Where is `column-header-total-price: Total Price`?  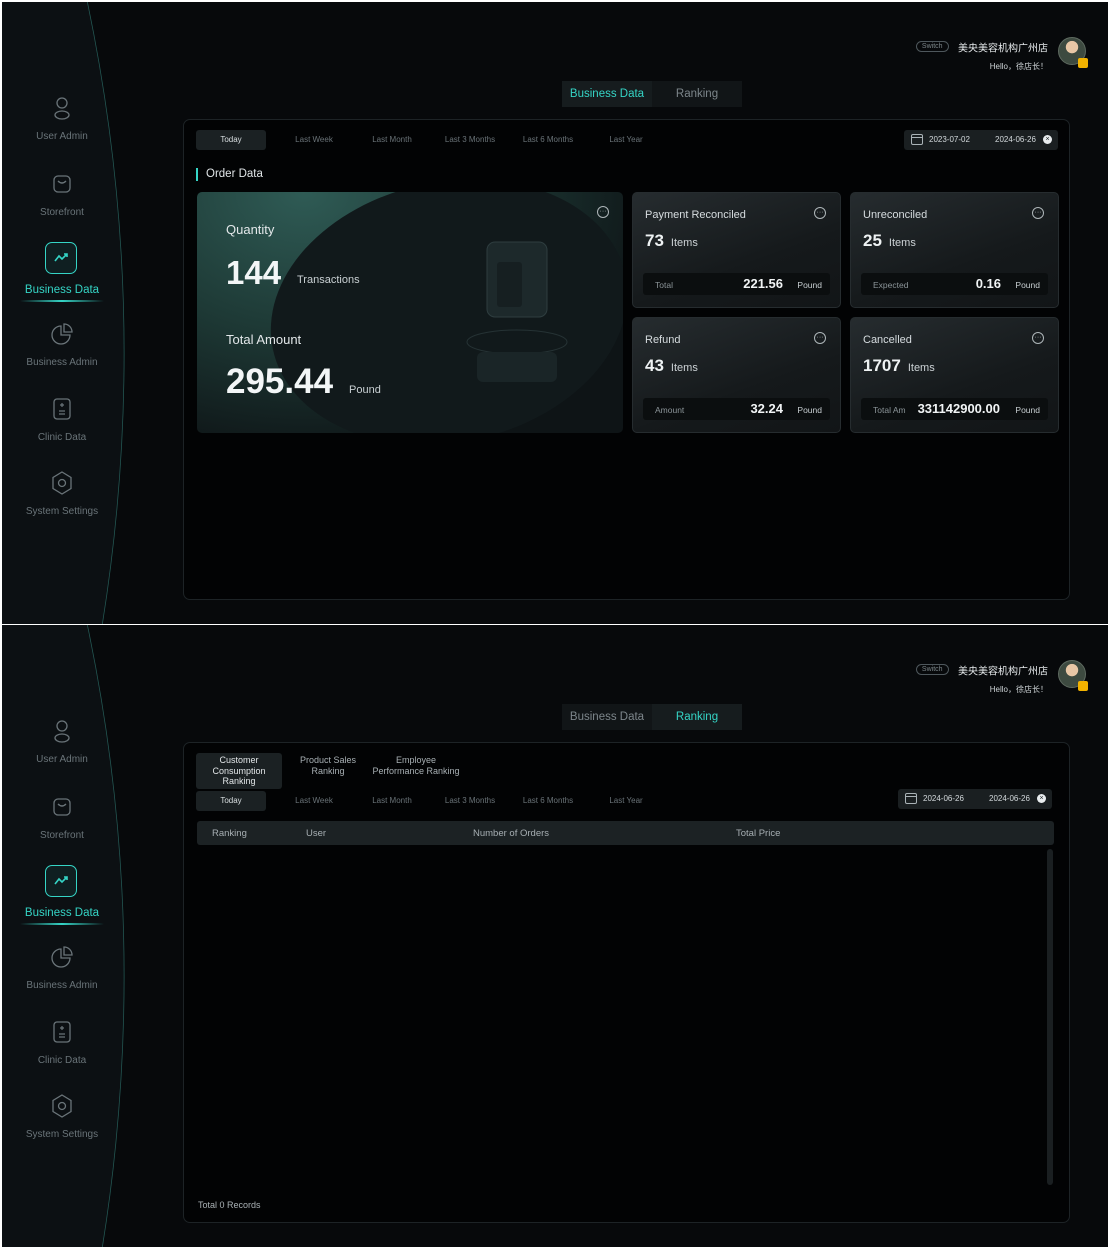 column-header-total-price: Total Price is located at coordinates (758, 833).